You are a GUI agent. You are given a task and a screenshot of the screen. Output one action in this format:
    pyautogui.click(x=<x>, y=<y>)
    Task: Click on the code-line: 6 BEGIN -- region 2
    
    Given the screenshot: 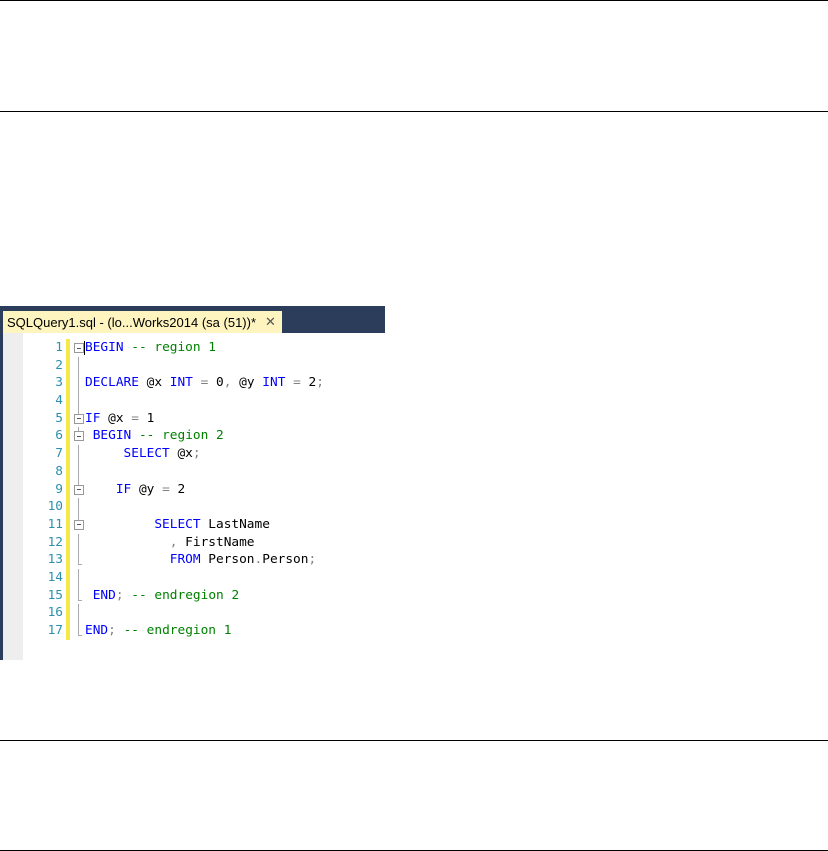 What is the action you would take?
    pyautogui.click(x=204, y=436)
    